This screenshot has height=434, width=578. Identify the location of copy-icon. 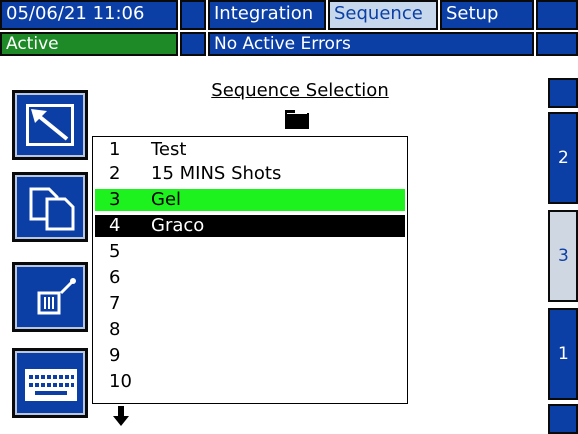
(52, 210).